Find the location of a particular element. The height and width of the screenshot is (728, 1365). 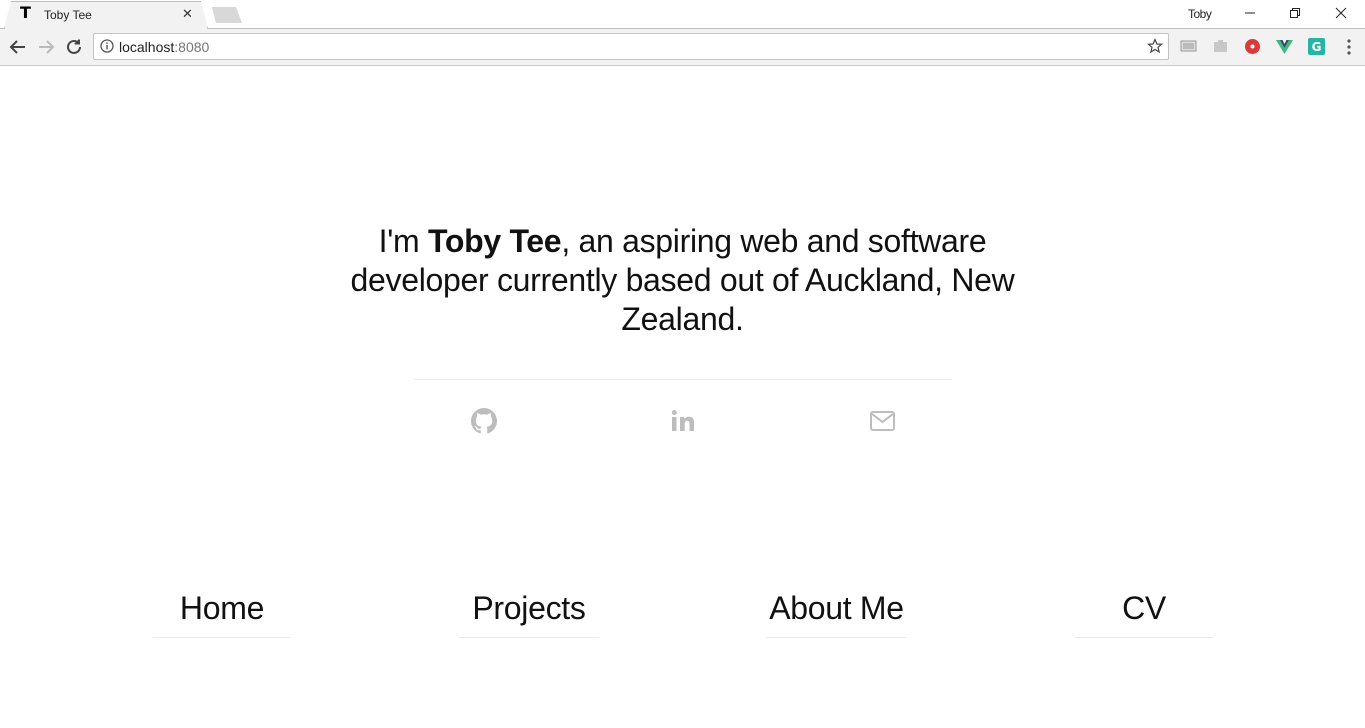

github-icon is located at coordinates (484, 421).